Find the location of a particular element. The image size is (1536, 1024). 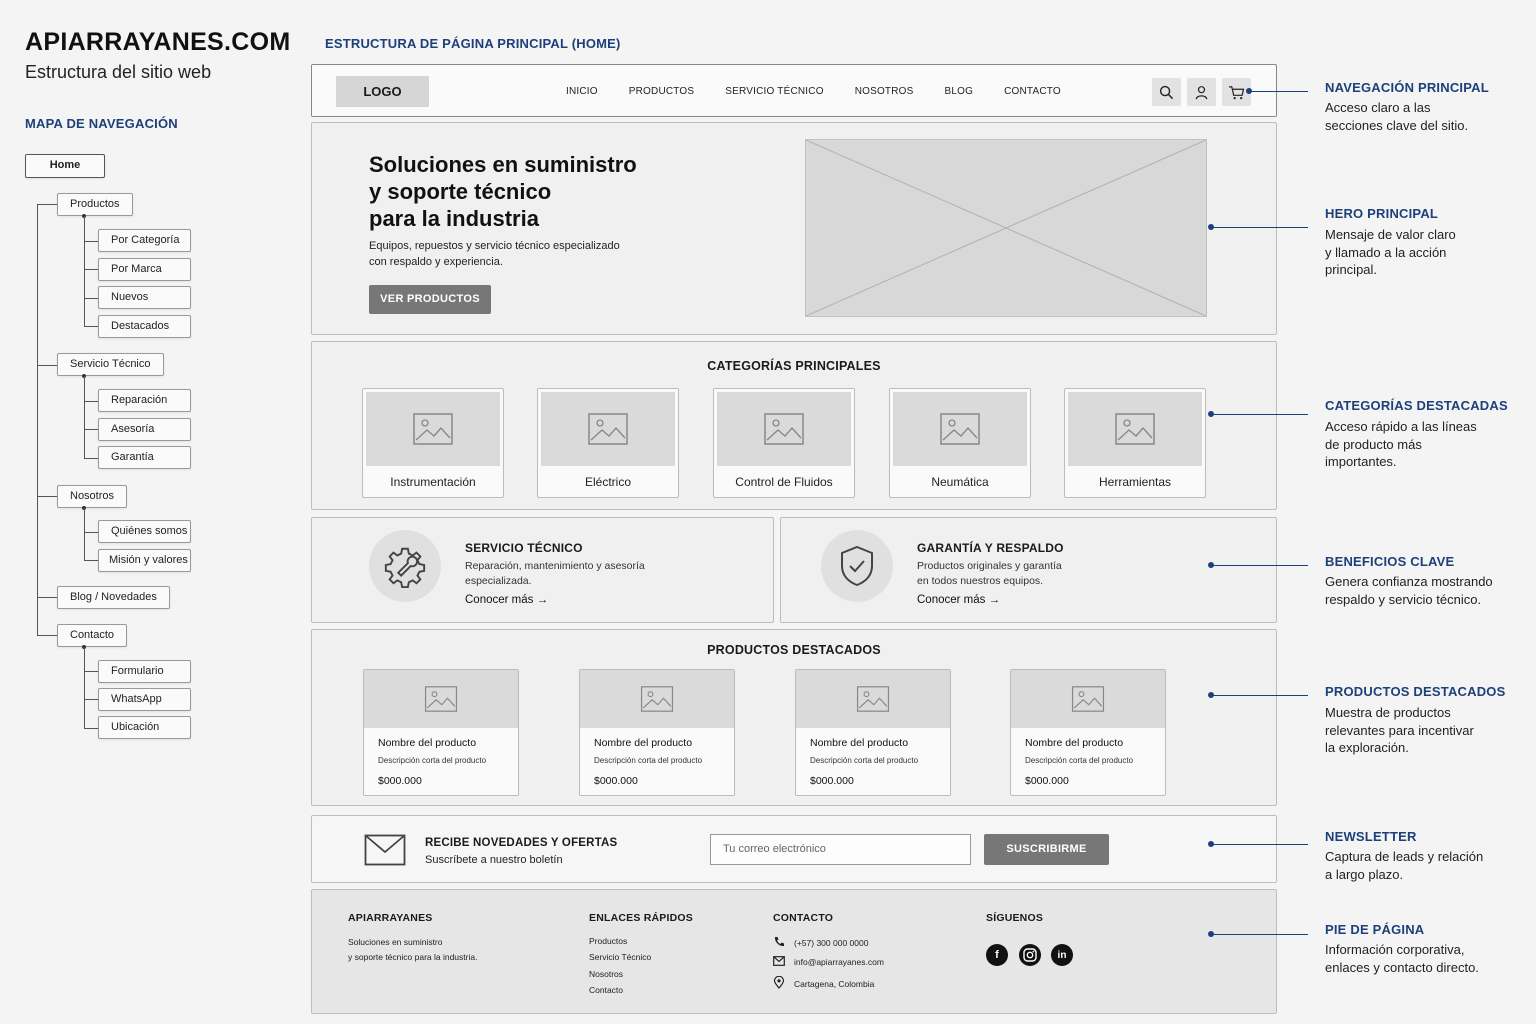

sitemap-node-quienes-somos: Quiénes somos is located at coordinates (144, 531).